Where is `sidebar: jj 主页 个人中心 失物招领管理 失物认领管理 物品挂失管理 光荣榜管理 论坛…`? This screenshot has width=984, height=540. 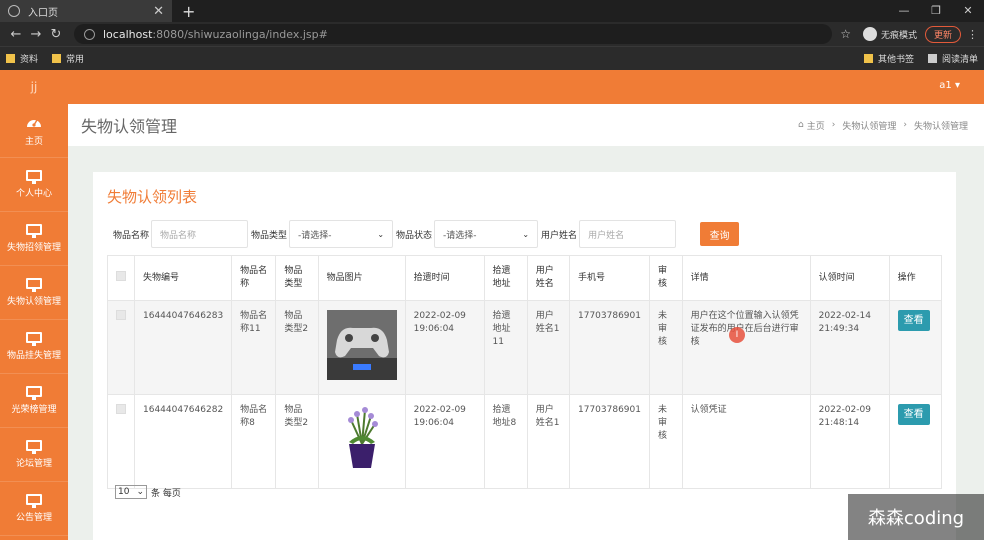 sidebar: jj 主页 个人中心 失物招领管理 失物认领管理 物品挂失管理 光荣榜管理 论坛… is located at coordinates (34, 305).